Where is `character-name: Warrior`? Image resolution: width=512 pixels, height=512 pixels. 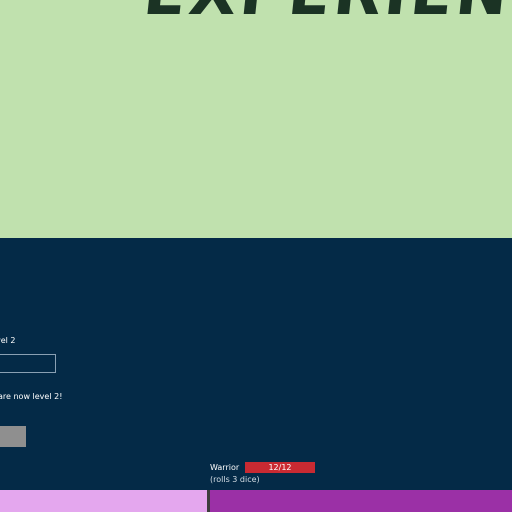 character-name: Warrior is located at coordinates (225, 467).